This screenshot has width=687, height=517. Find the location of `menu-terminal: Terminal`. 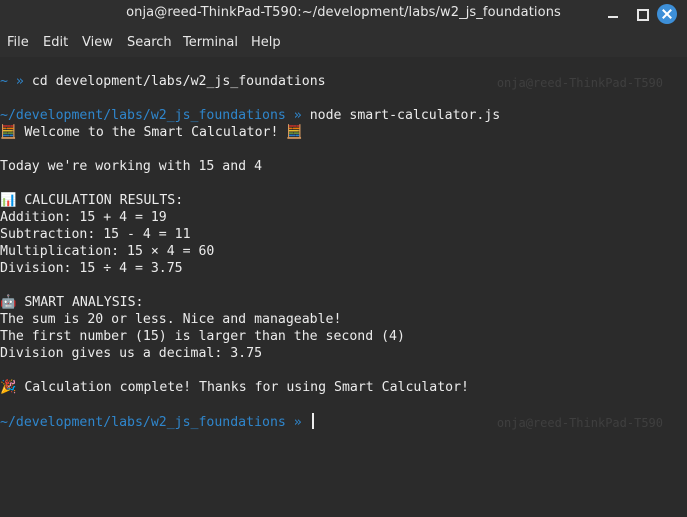

menu-terminal: Terminal is located at coordinates (210, 42).